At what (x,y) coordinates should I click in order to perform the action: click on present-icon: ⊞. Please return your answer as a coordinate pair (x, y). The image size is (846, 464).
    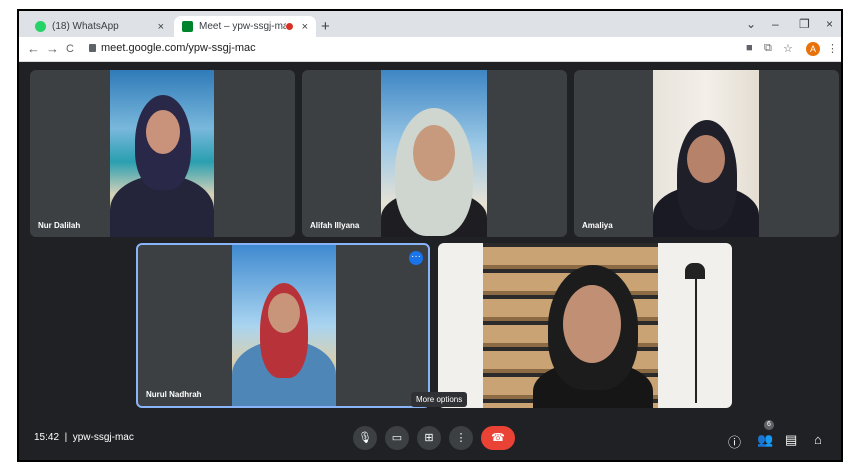
    Looking at the image, I should click on (429, 438).